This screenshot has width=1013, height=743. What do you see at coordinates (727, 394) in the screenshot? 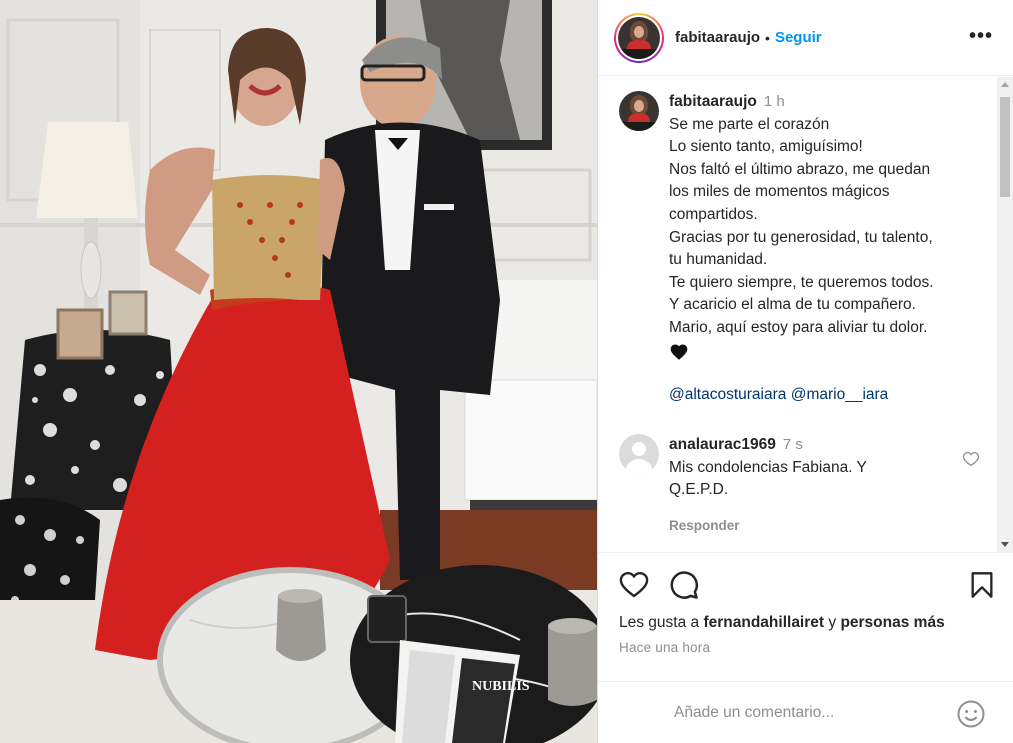
I see `mention-link: @altacosturaiara` at bounding box center [727, 394].